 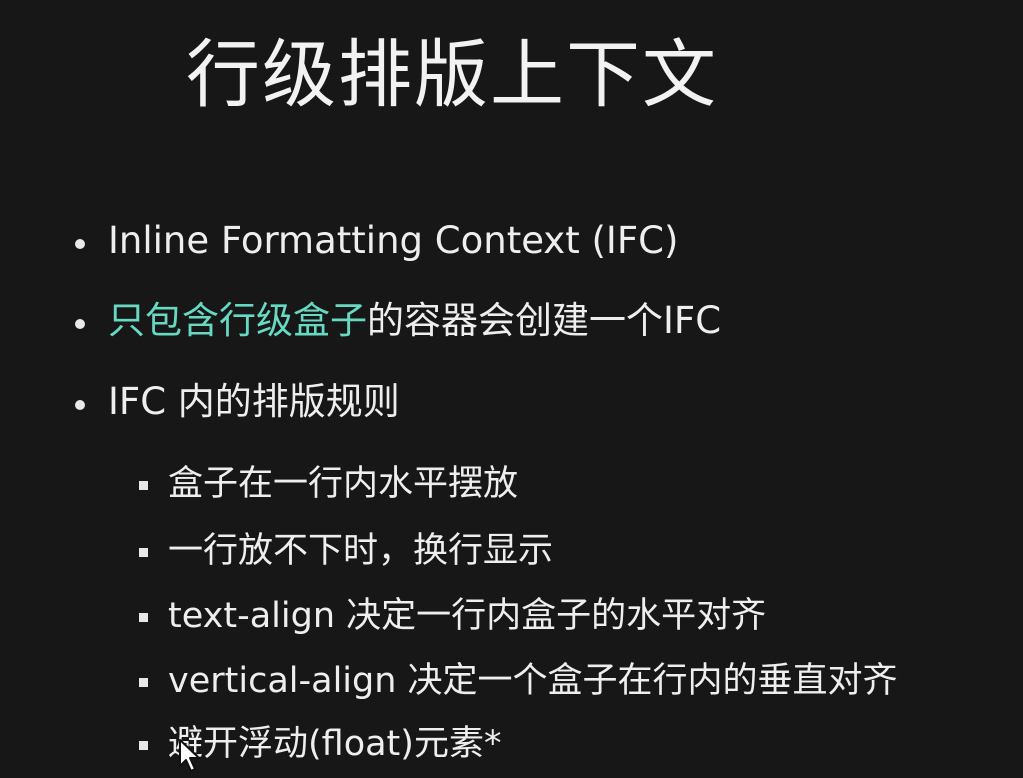 I want to click on highlighted-text: 只包含行级盒子, so click(x=237, y=320).